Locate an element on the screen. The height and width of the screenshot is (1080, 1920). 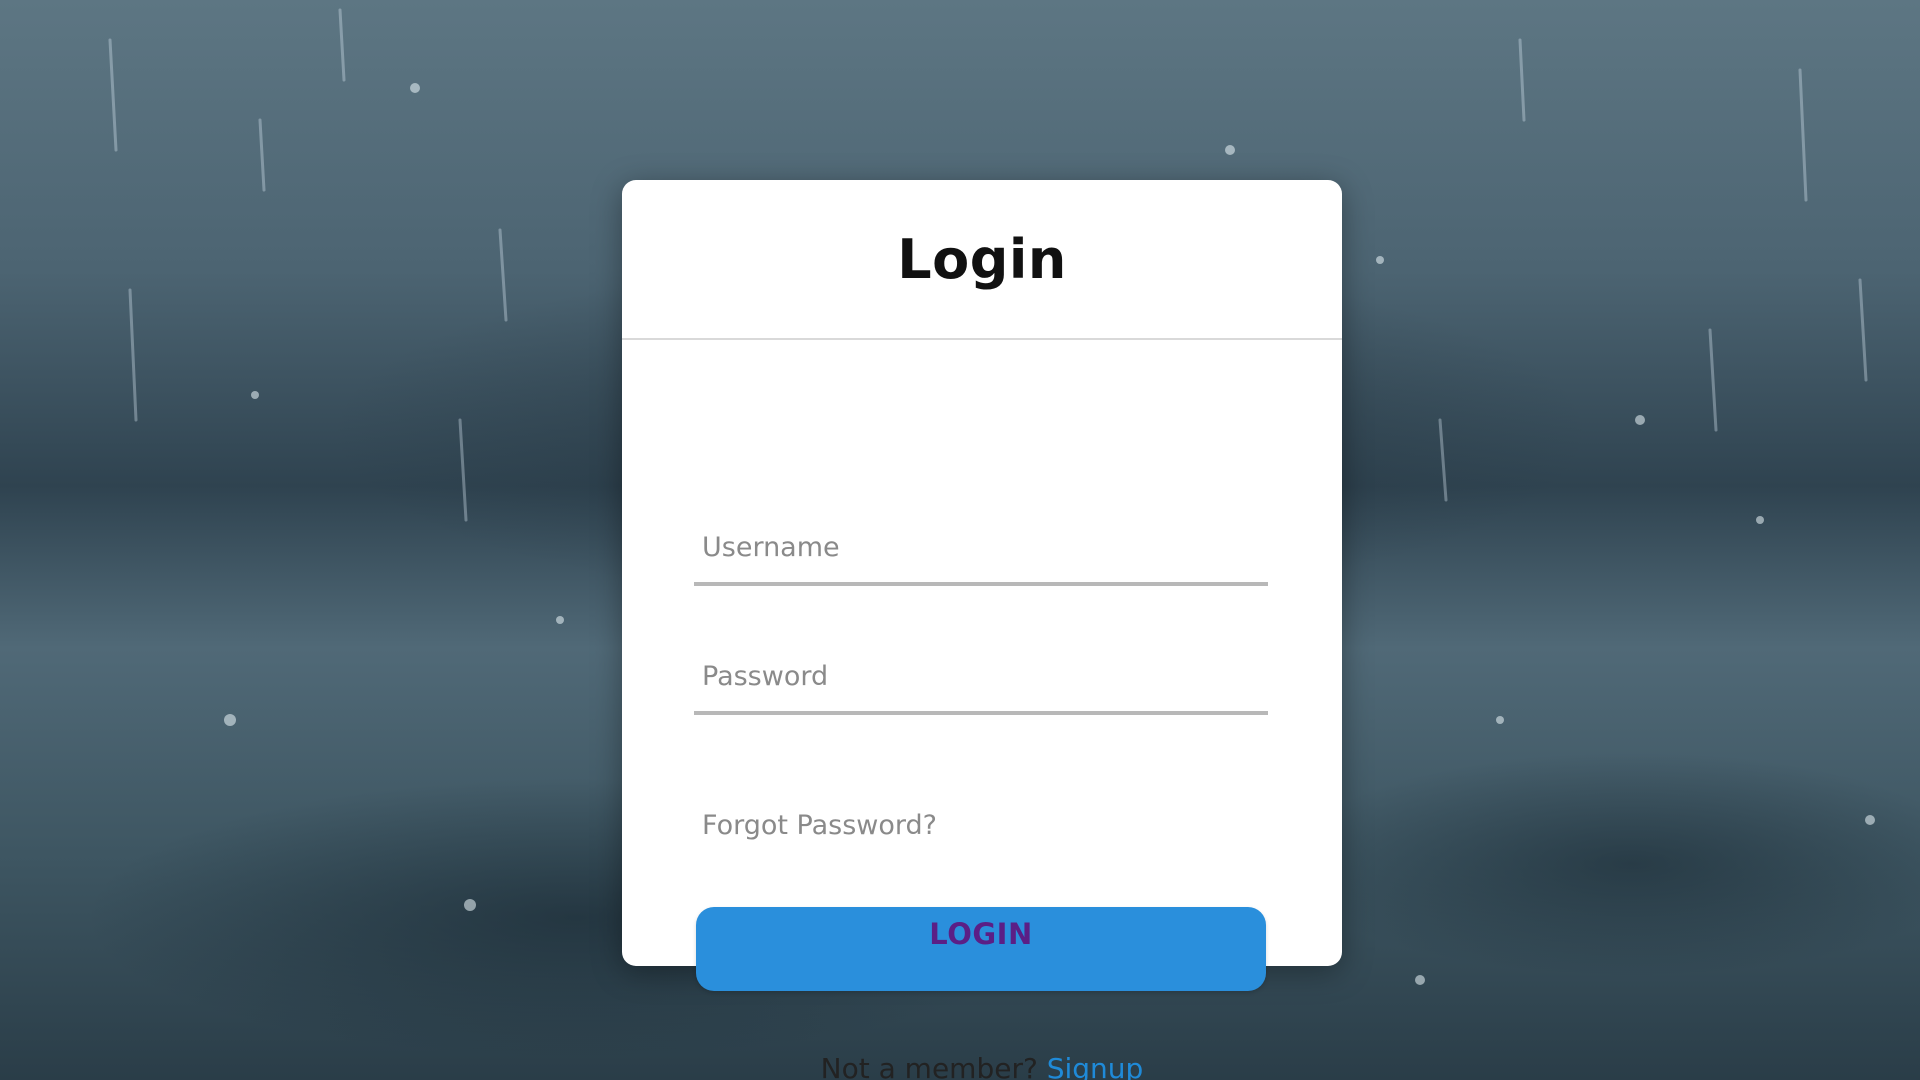
username-field is located at coordinates (981, 549).